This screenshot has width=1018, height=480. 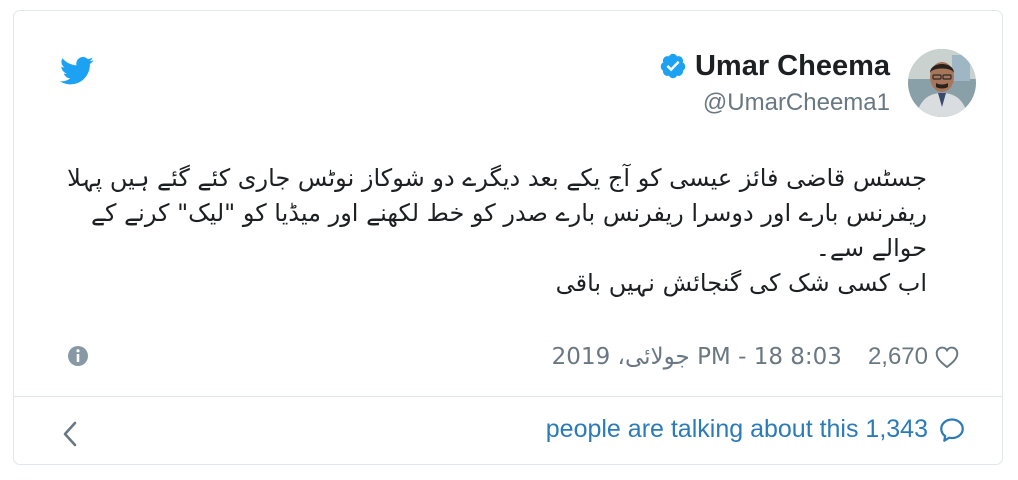 What do you see at coordinates (78, 356) in the screenshot?
I see `info-icon` at bounding box center [78, 356].